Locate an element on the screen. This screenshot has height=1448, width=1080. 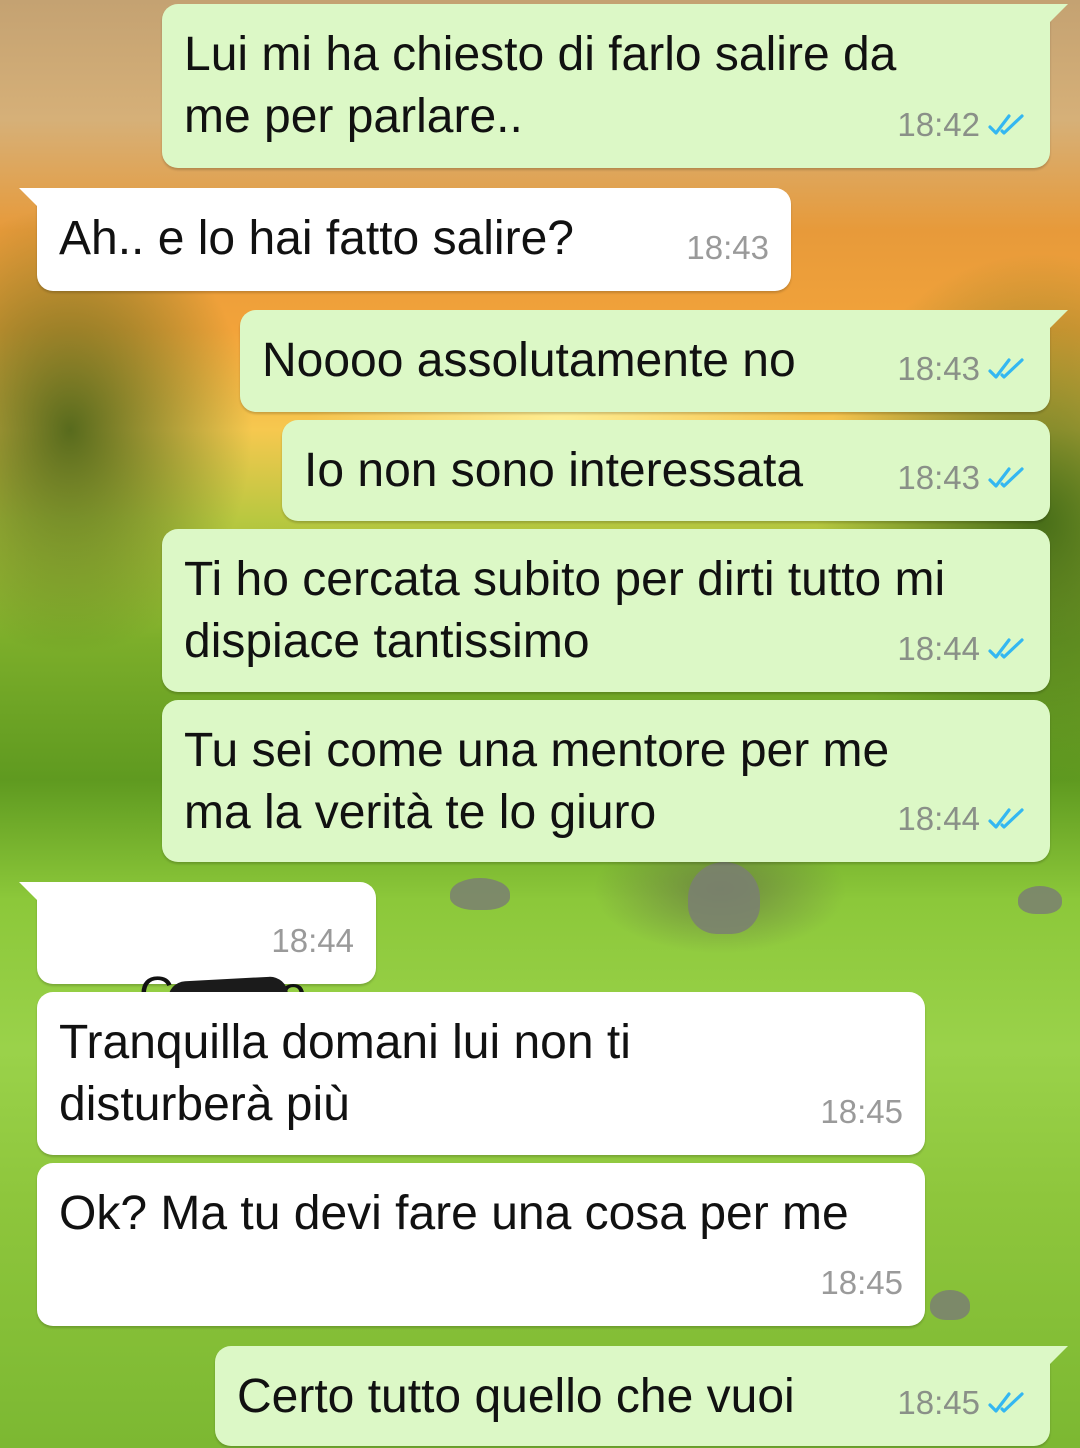
message-text: Certo tutto quello che vuoi is located at coordinates (516, 1396).